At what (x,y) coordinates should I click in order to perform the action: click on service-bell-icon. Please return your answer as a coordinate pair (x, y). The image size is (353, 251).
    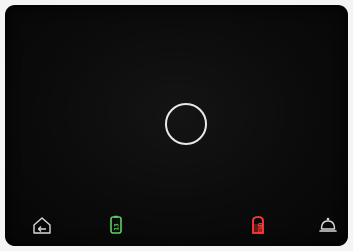
    Looking at the image, I should click on (328, 224).